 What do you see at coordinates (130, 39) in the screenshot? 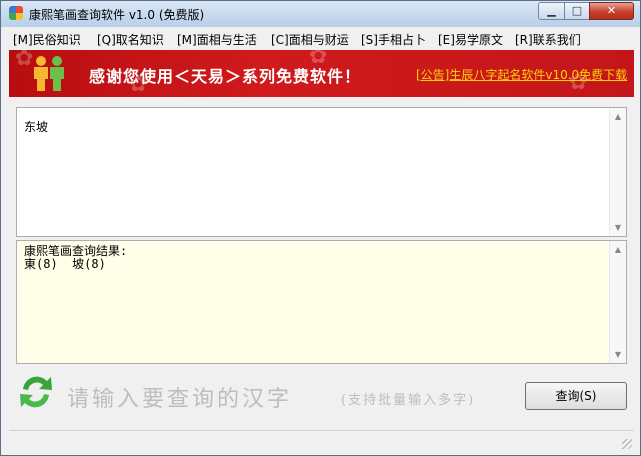
I see `menu-naming-knowledge: [Q]取名知识` at bounding box center [130, 39].